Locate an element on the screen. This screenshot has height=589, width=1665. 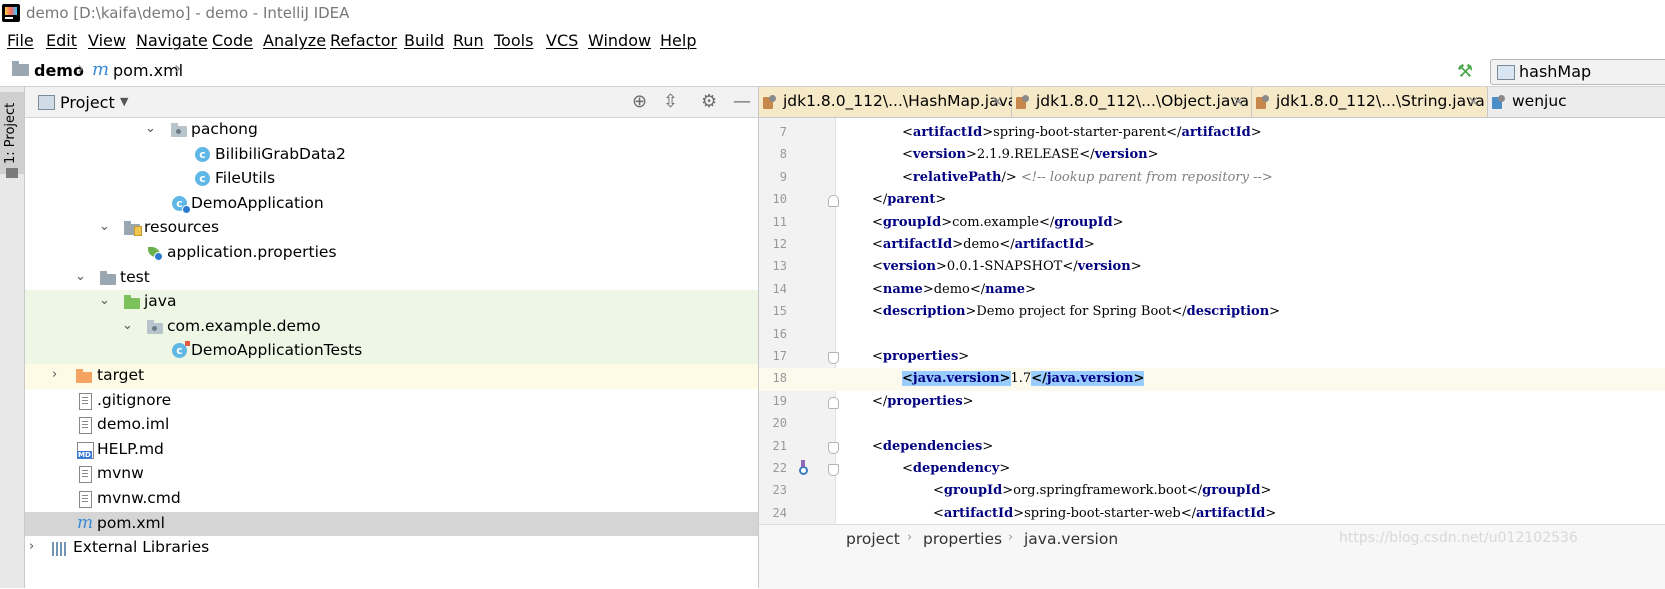
maven-override-icon is located at coordinates (802, 467).